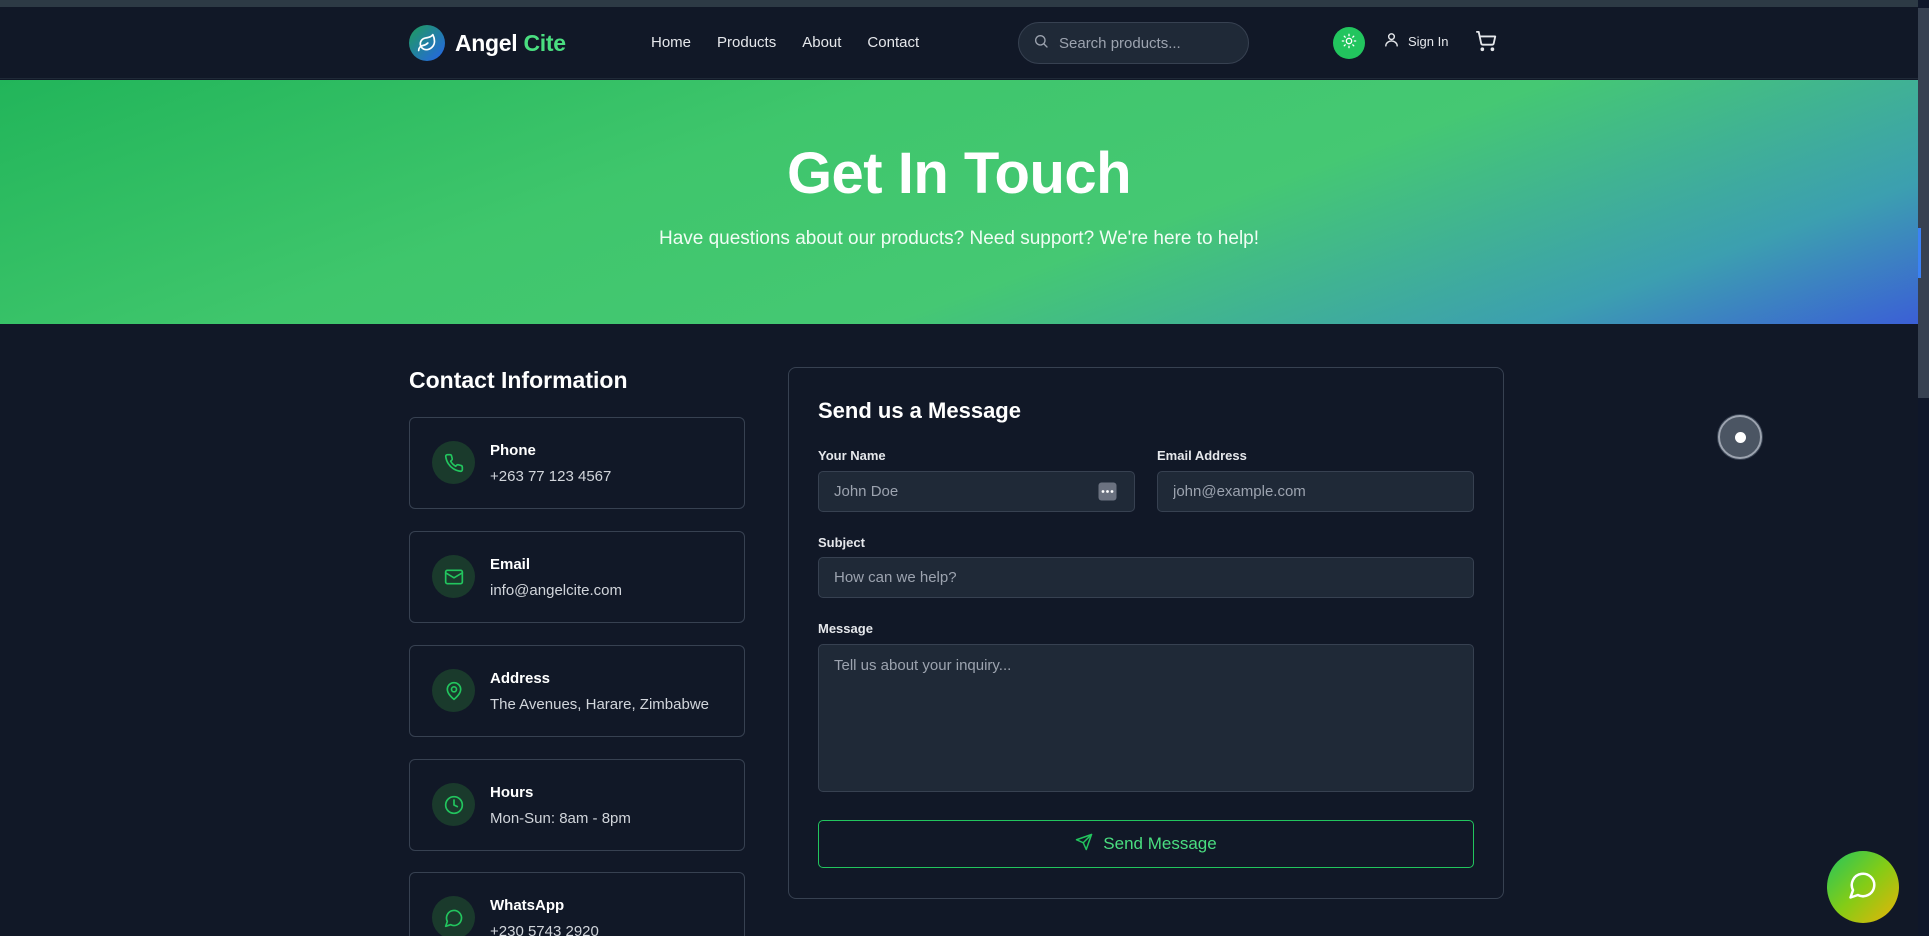 This screenshot has height=936, width=1929. I want to click on sun-icon, so click(1349, 43).